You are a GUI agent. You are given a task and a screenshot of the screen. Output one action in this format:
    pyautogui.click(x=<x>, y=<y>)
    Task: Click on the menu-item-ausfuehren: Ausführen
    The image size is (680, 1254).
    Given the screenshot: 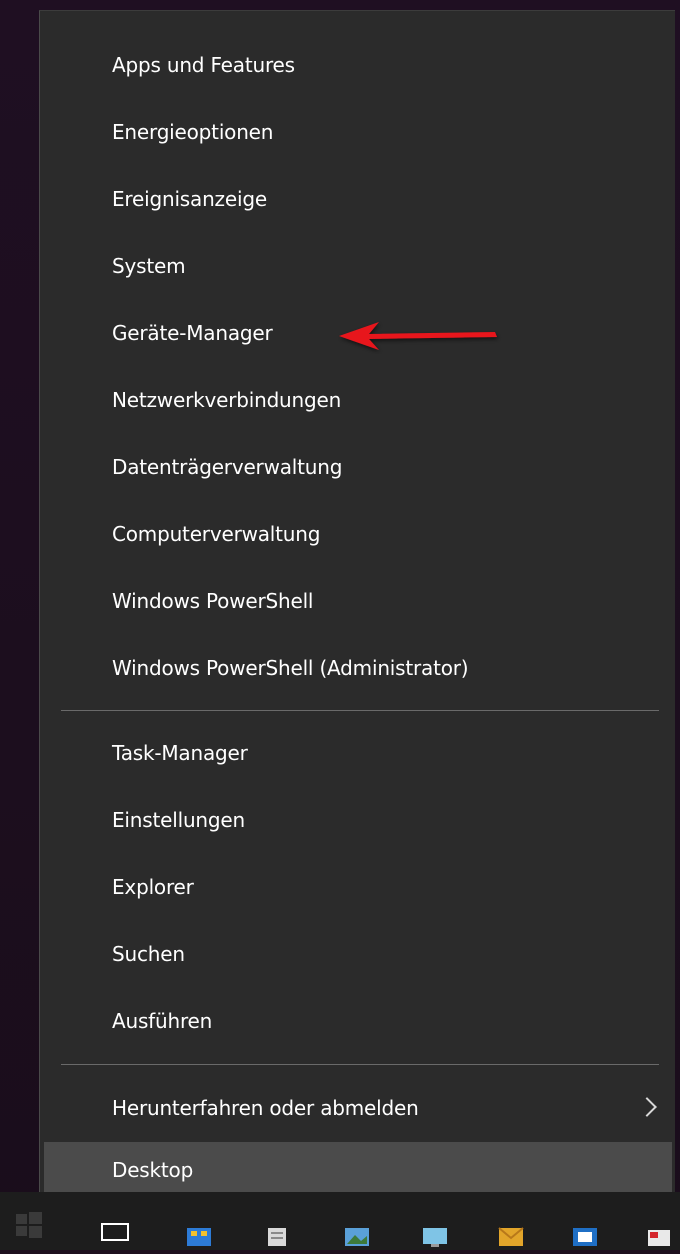 What is the action you would take?
    pyautogui.click(x=358, y=1021)
    